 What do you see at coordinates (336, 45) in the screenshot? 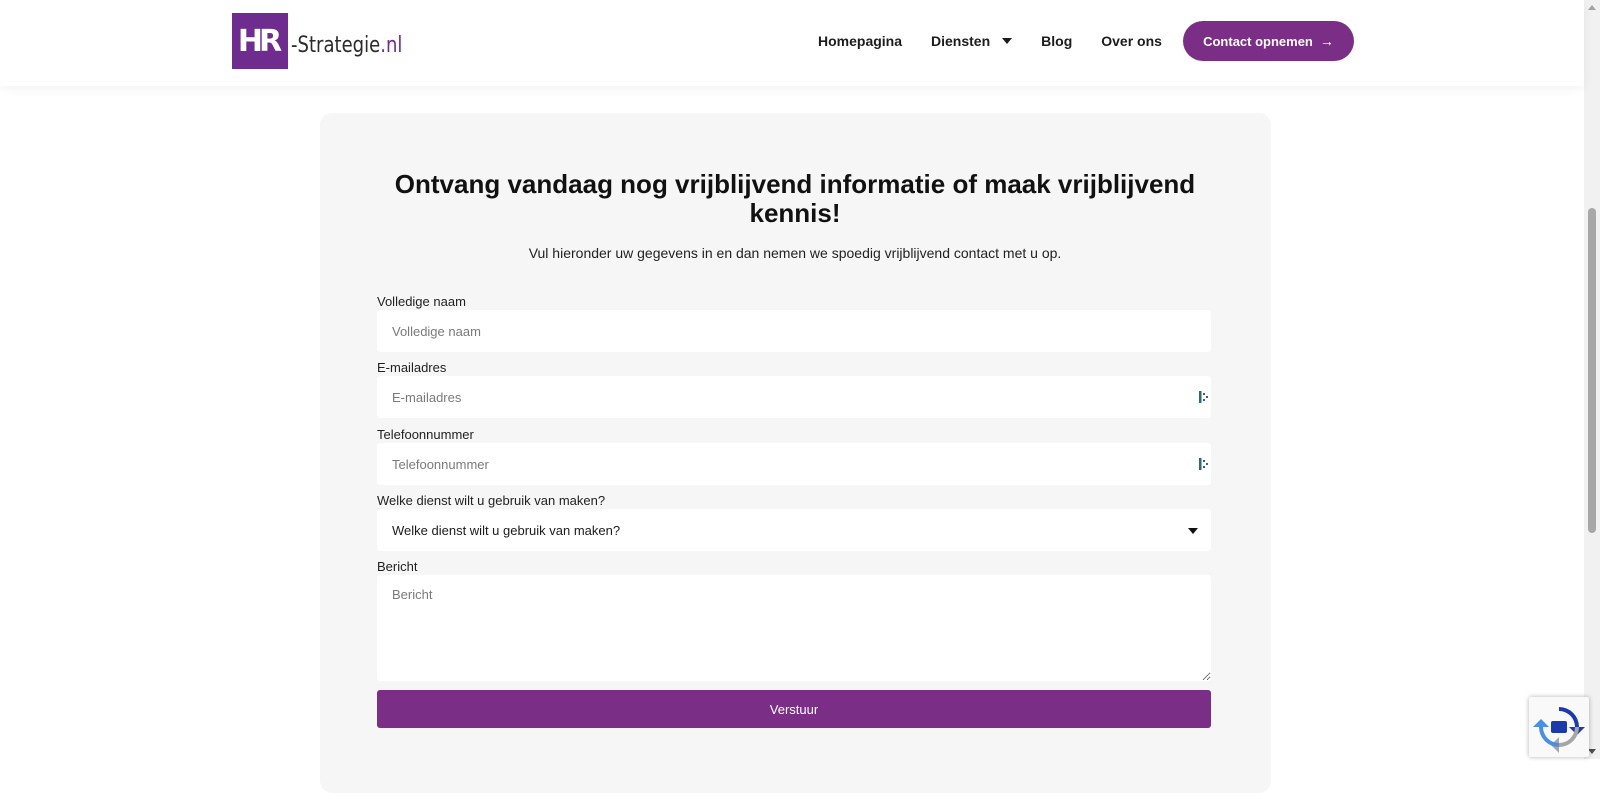
I see `logo-name: -Strategie` at bounding box center [336, 45].